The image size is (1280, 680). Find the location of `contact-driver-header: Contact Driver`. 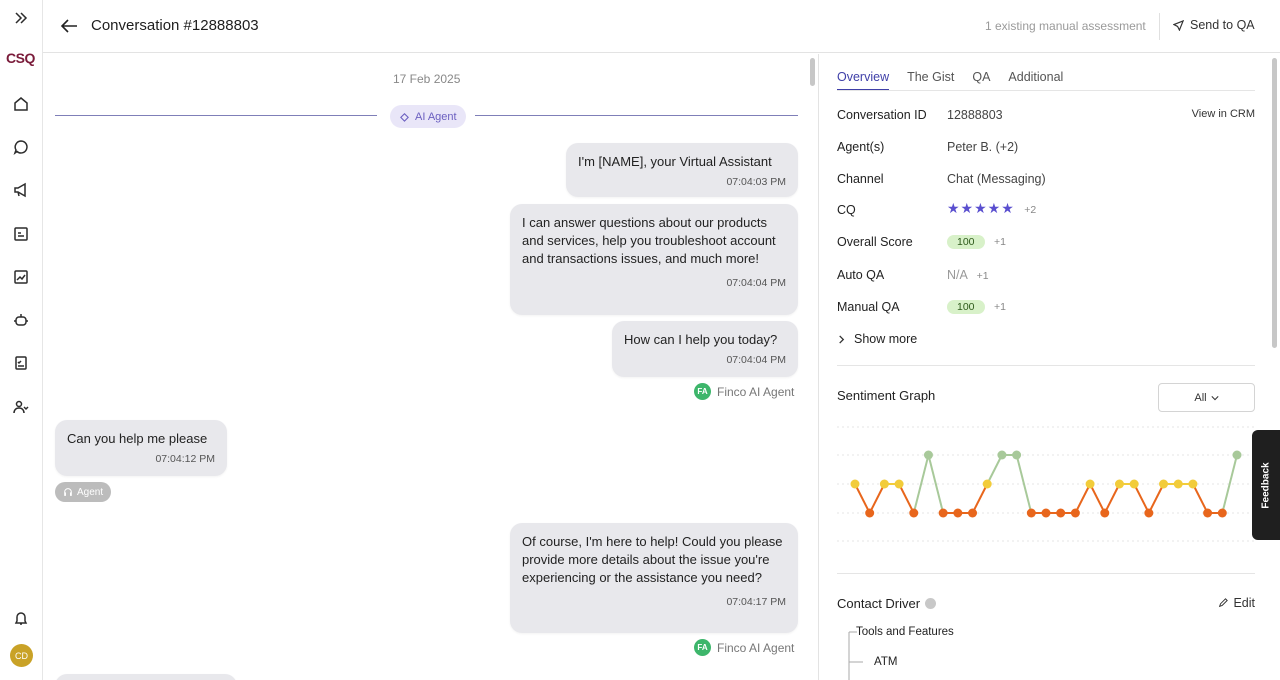

contact-driver-header: Contact Driver is located at coordinates (887, 603).